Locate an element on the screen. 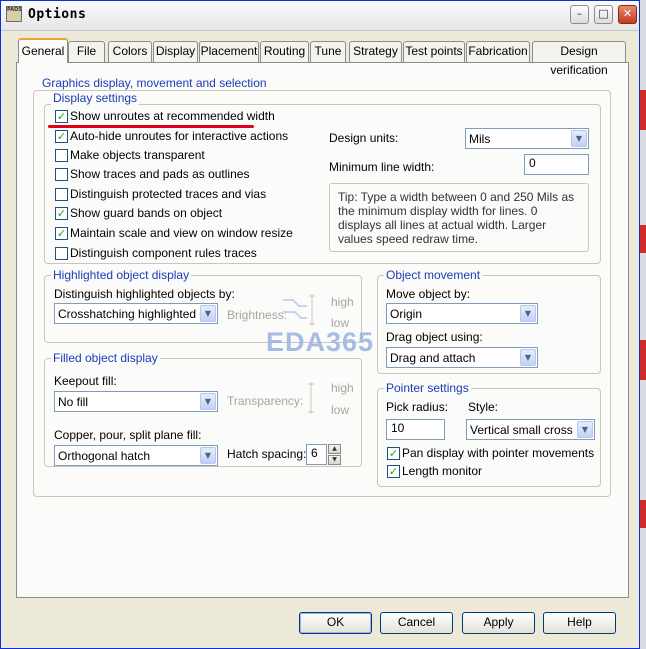 The width and height of the screenshot is (646, 649). maximize-button: □ is located at coordinates (603, 14).